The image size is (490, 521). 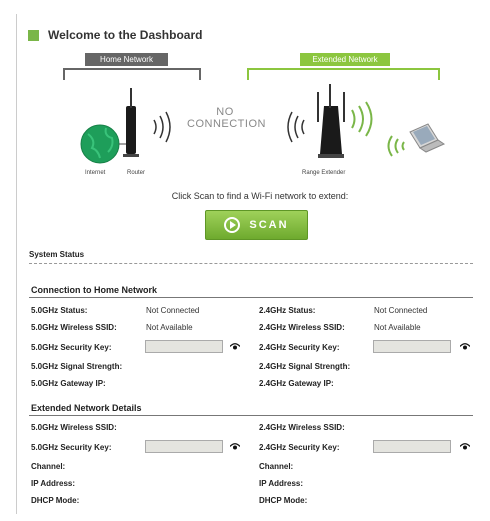 I want to click on laptop-wifi-waves-icon, so click(x=396, y=146).